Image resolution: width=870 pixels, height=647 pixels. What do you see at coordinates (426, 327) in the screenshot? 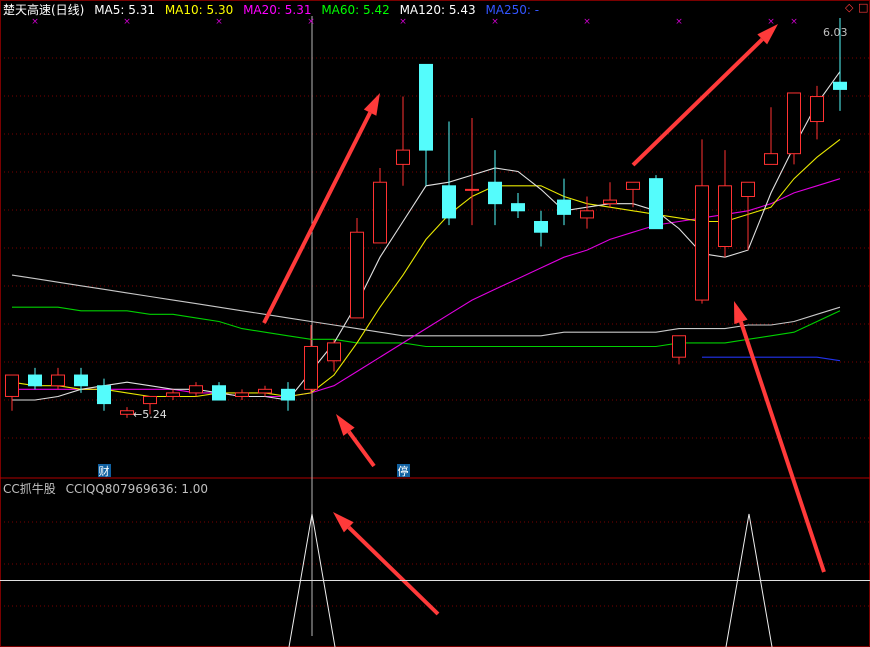
I see `ma60-line` at bounding box center [426, 327].